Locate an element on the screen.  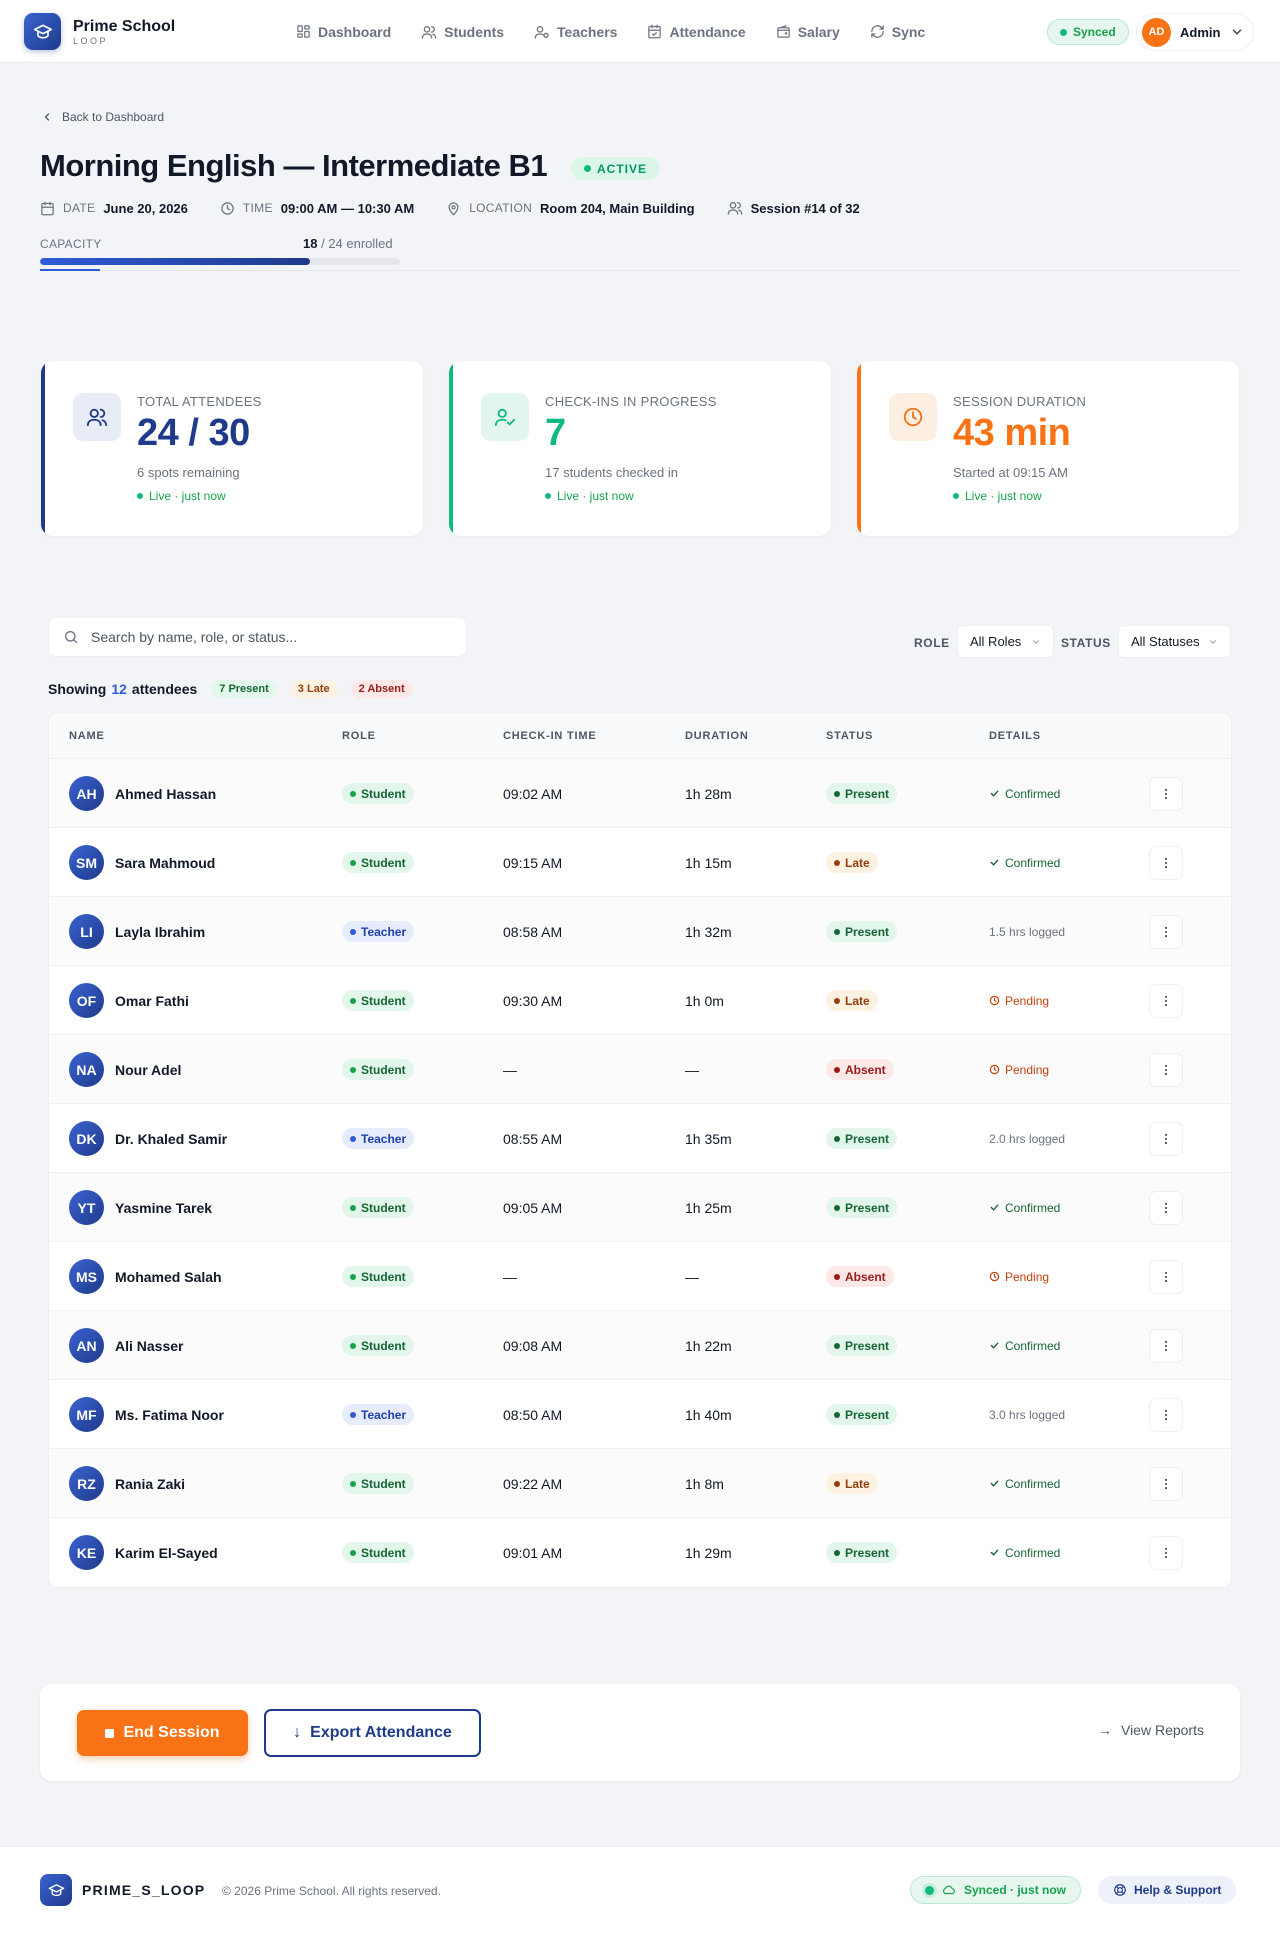
search-box is located at coordinates (257, 637).